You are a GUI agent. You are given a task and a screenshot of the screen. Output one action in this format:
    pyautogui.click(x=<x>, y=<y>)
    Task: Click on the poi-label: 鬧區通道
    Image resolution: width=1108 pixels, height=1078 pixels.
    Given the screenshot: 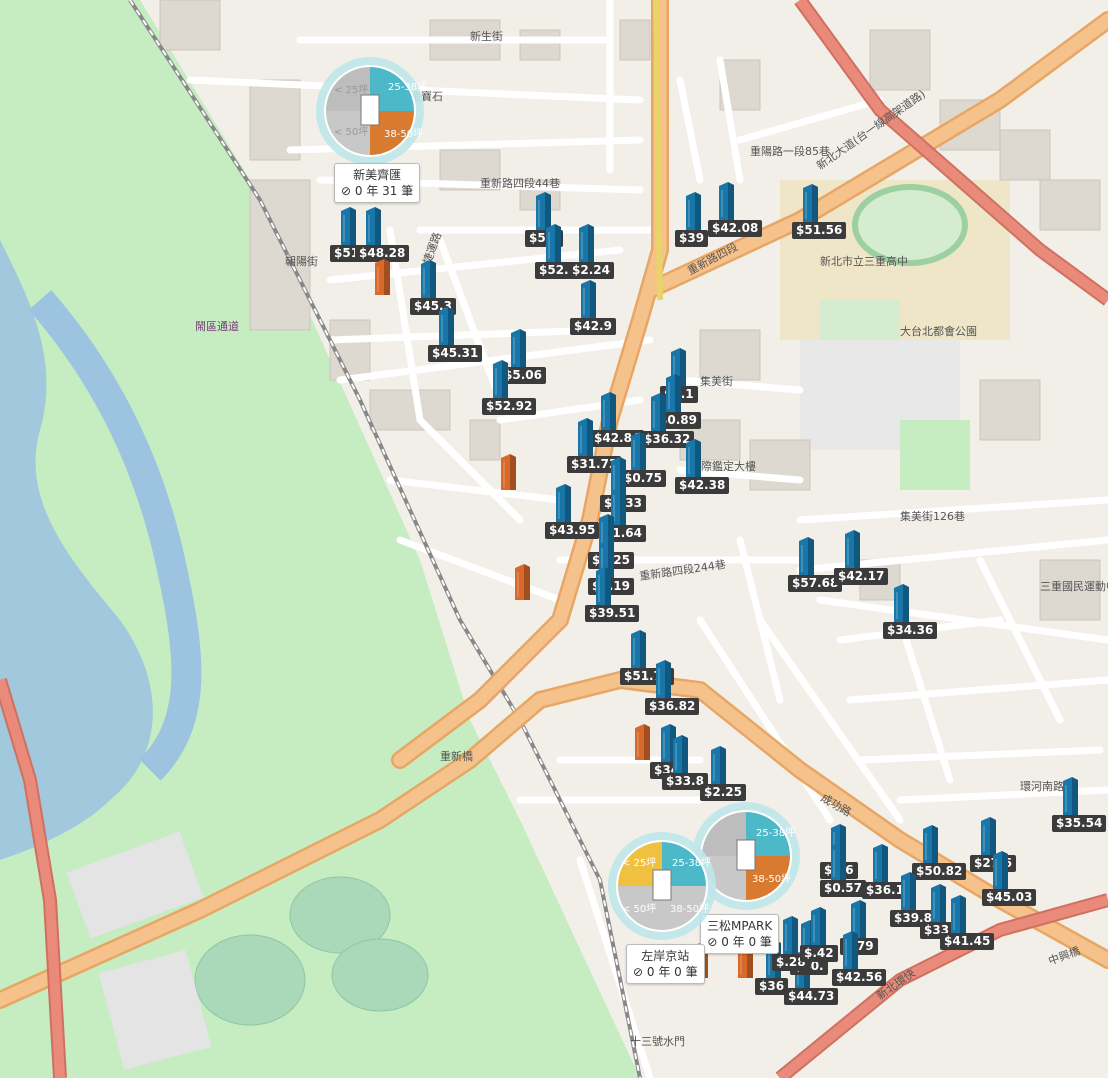 What is the action you would take?
    pyautogui.click(x=217, y=326)
    